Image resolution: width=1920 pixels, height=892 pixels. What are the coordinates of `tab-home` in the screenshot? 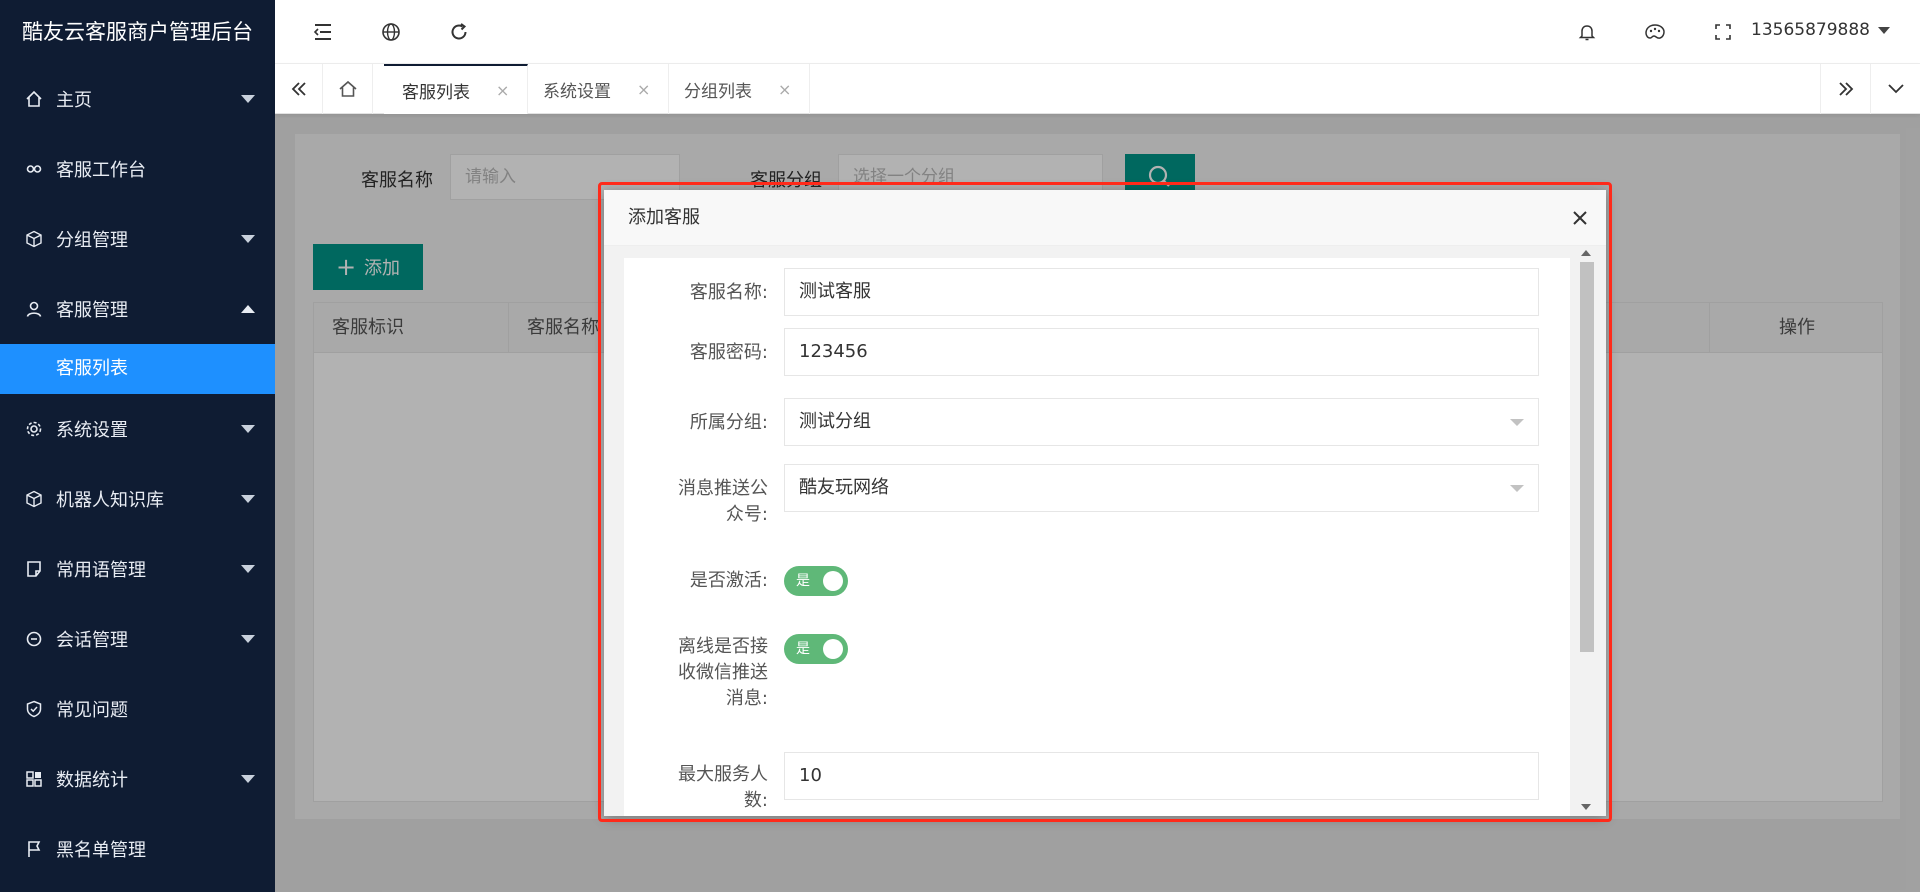 It's located at (348, 89).